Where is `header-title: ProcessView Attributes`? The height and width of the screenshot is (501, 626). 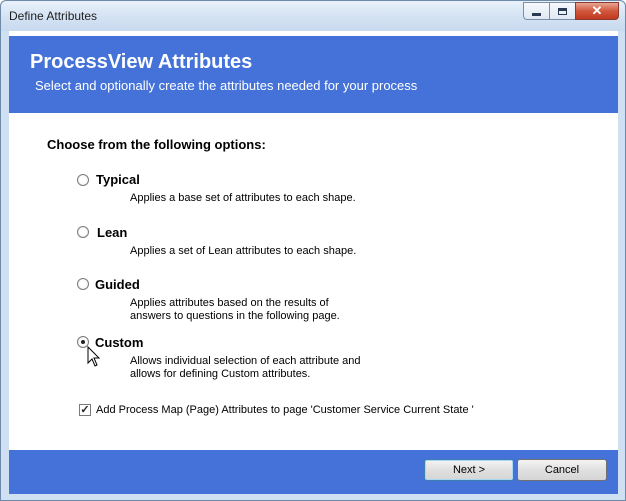 header-title: ProcessView Attributes is located at coordinates (141, 62).